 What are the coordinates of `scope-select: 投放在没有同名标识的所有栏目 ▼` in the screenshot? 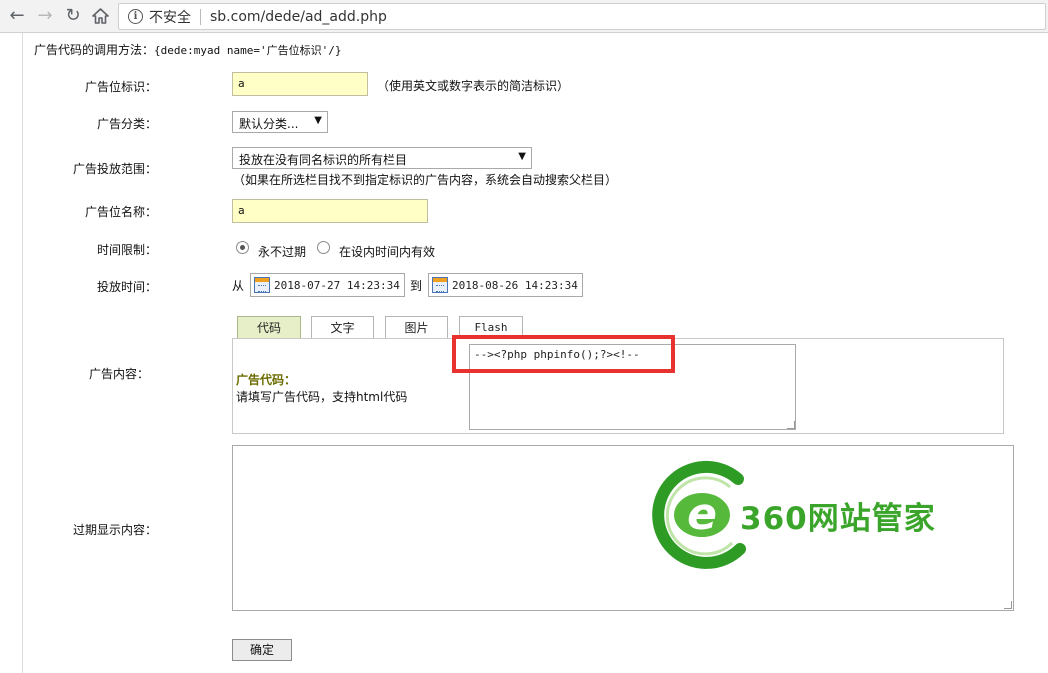 It's located at (382, 158).